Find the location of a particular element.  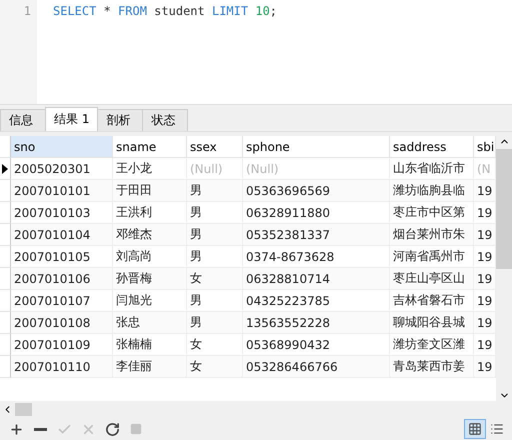

table-cell: 2007010103 is located at coordinates (62, 213).